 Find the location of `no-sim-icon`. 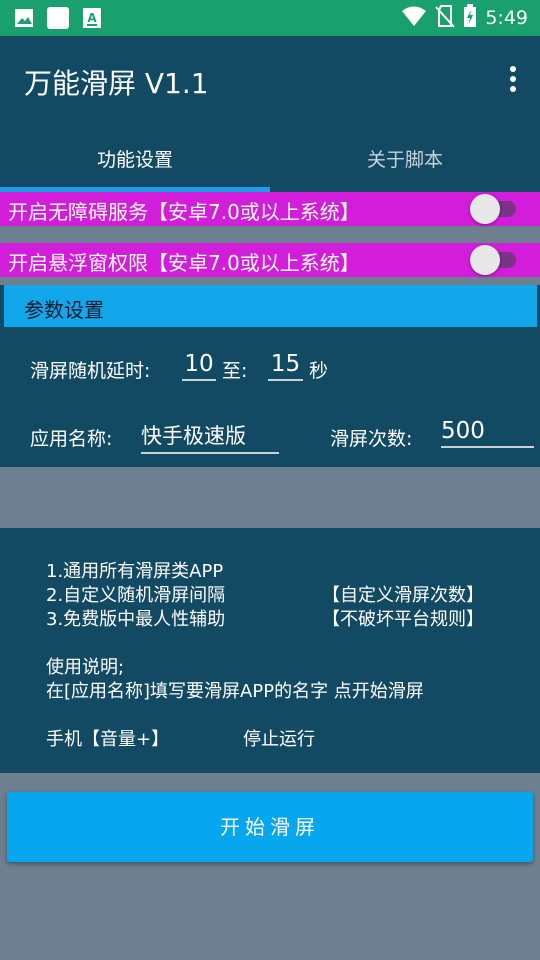

no-sim-icon is located at coordinates (445, 18).